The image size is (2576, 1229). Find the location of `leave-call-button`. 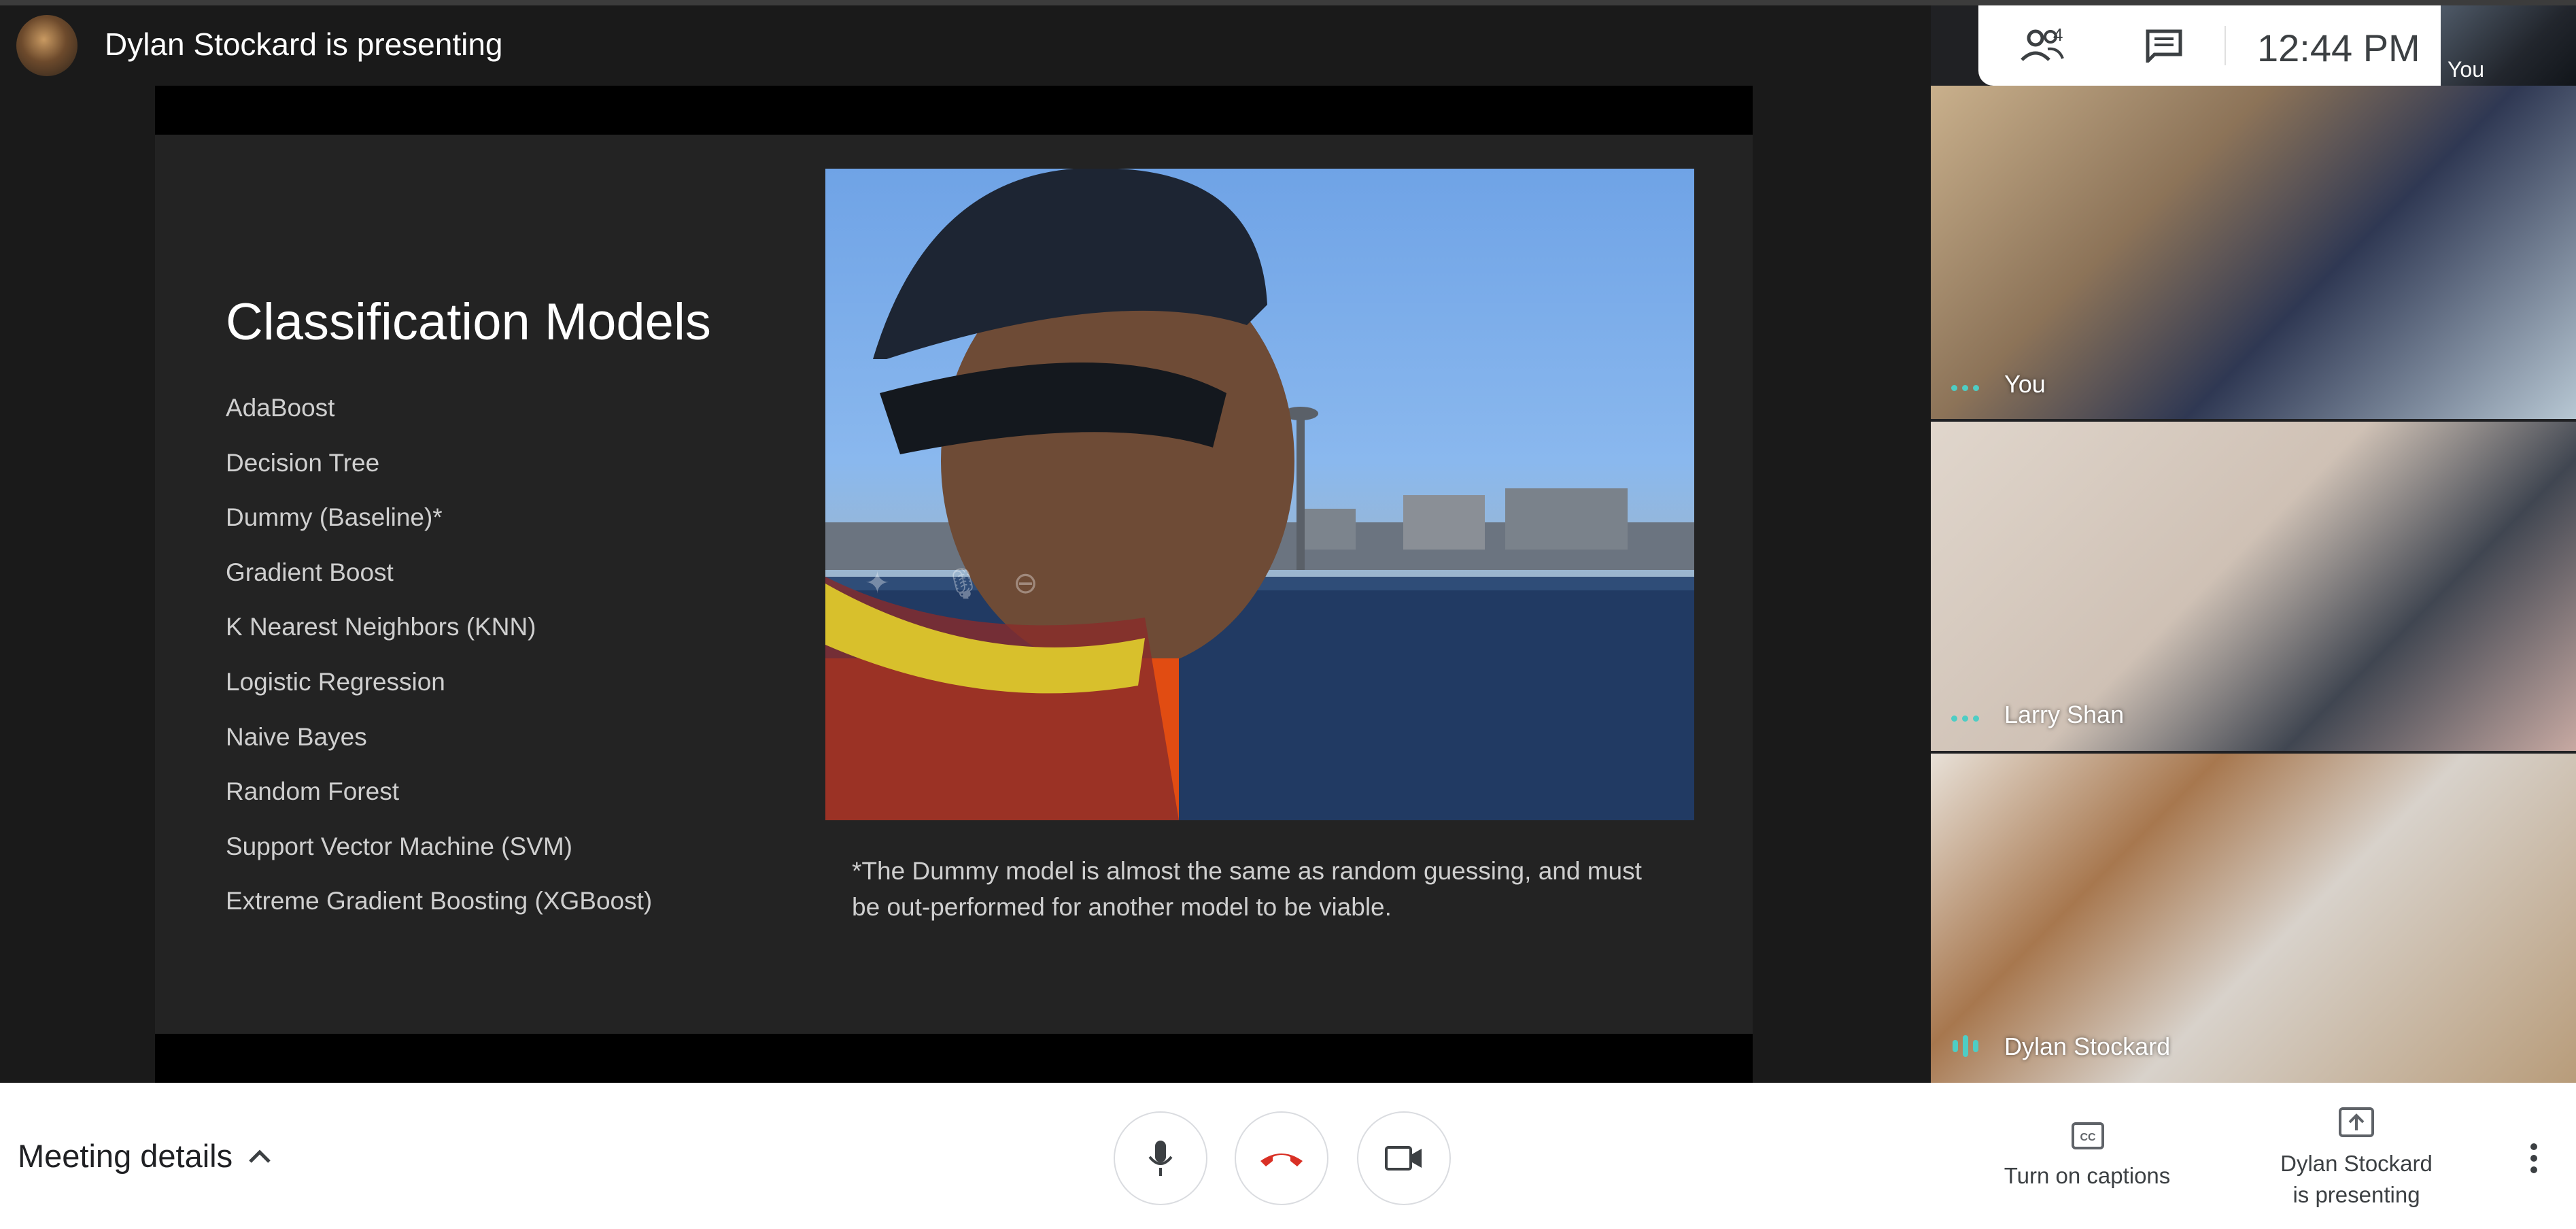

leave-call-button is located at coordinates (1281, 1158).